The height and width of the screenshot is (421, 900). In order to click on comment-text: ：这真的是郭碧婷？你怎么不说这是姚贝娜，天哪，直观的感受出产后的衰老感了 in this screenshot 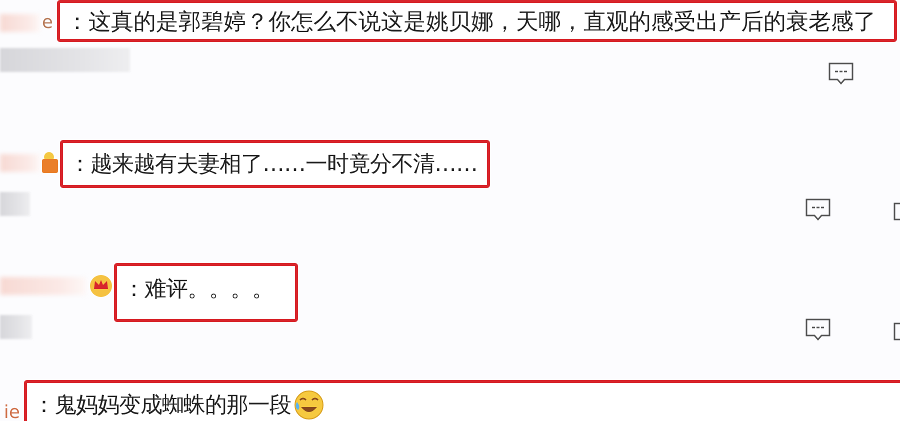, I will do `click(471, 22)`.